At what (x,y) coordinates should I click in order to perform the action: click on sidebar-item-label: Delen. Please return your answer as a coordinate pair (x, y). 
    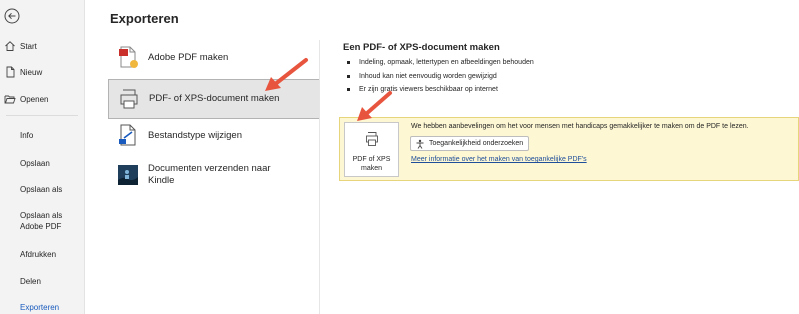
    Looking at the image, I should click on (30, 281).